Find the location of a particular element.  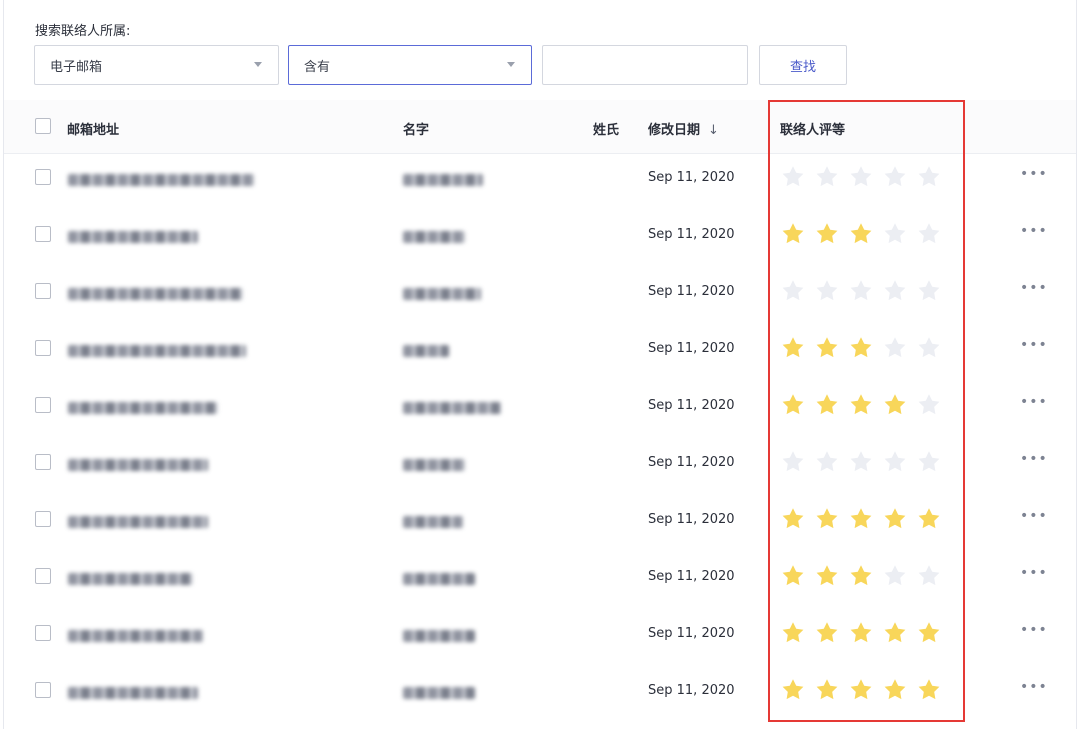

header-last-name: 姓氏 is located at coordinates (606, 128).